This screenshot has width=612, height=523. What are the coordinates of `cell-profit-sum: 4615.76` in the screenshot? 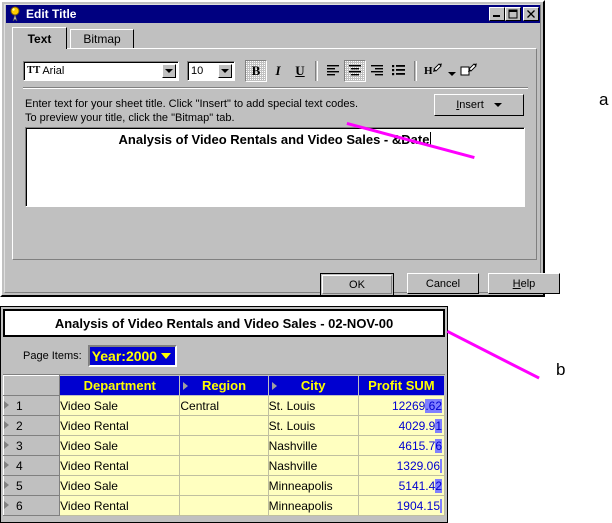 It's located at (401, 445).